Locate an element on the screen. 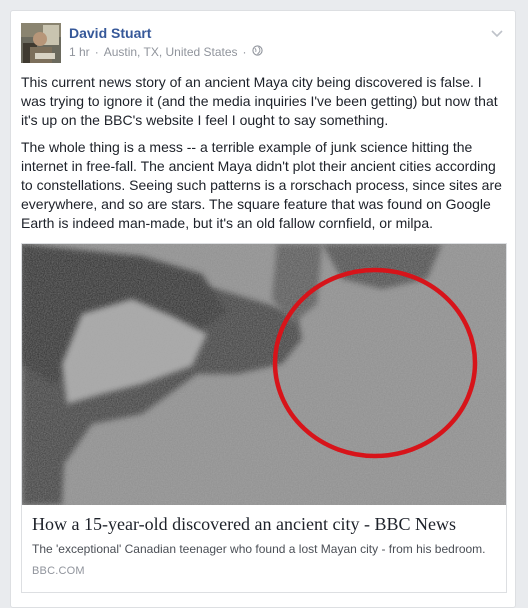 This screenshot has width=528, height=608. avatar is located at coordinates (41, 43).